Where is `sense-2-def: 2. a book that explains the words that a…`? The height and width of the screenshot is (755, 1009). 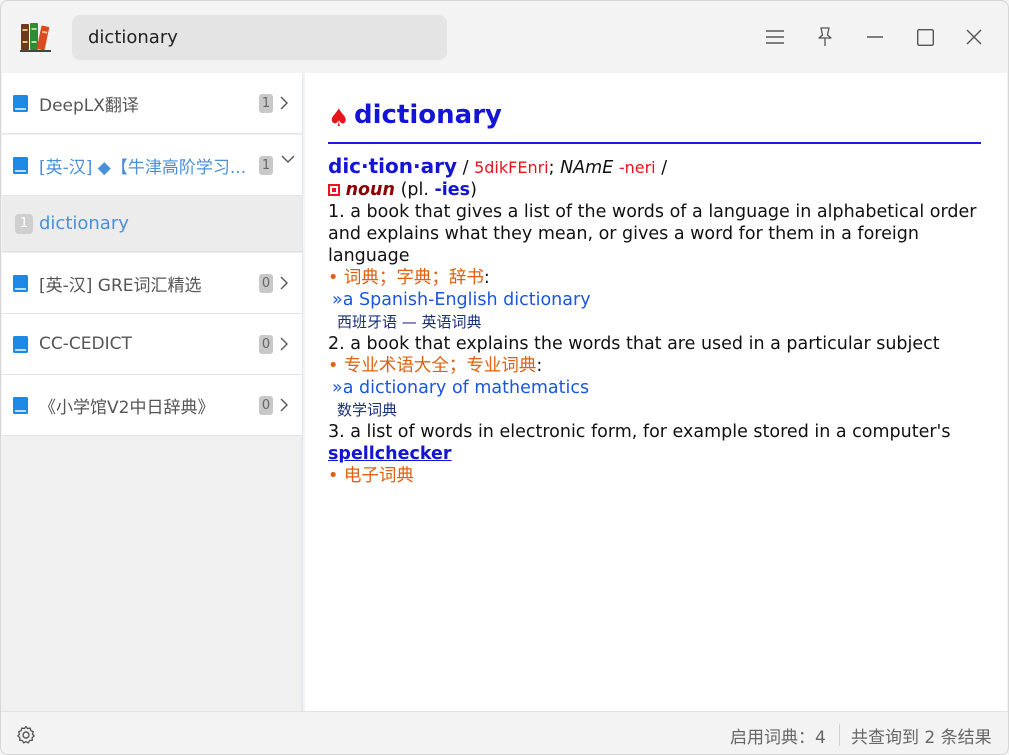 sense-2-def: 2. a book that explains the words that a… is located at coordinates (634, 344).